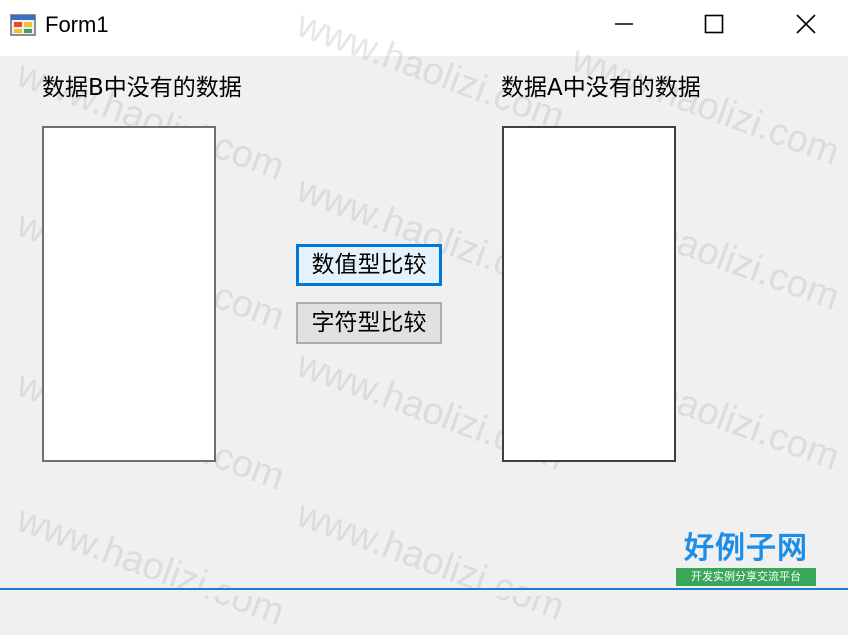 Image resolution: width=848 pixels, height=635 pixels. Describe the element at coordinates (746, 548) in the screenshot. I see `logo-main-text: 好例子网` at that location.